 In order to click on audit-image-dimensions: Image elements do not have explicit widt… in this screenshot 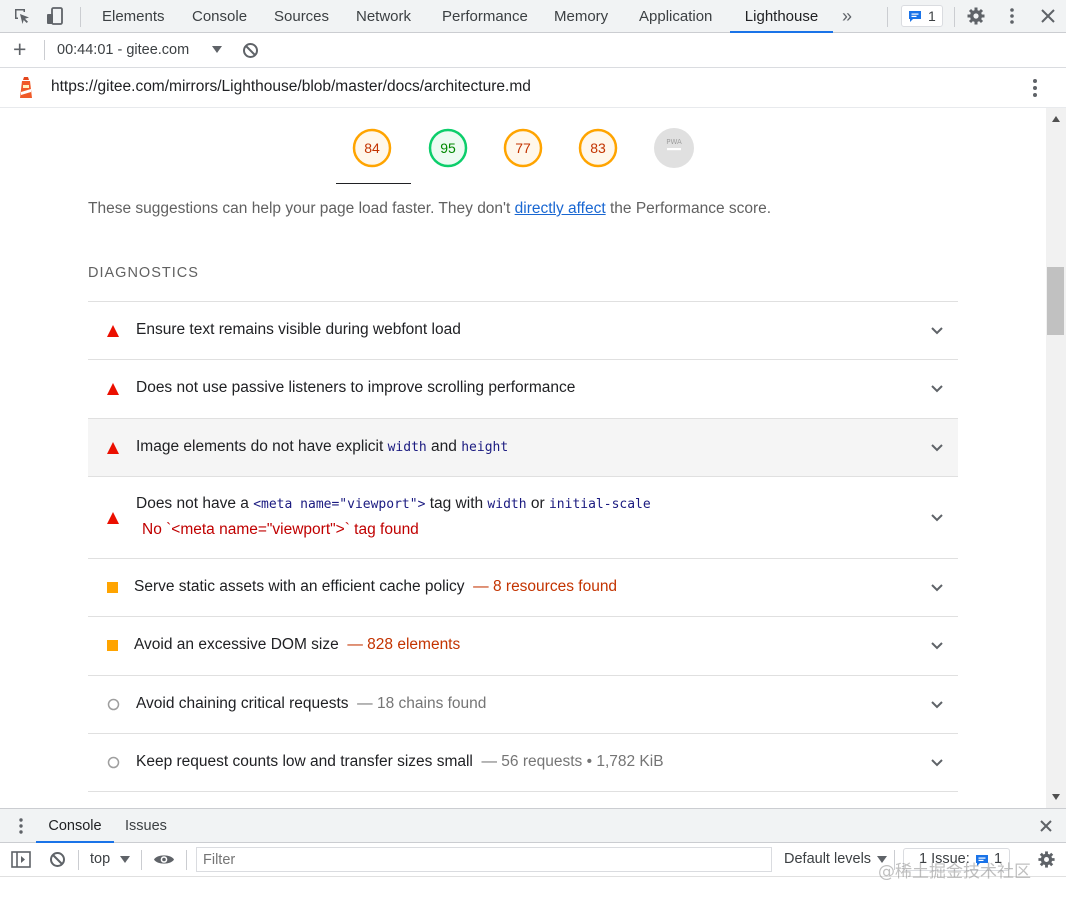, I will do `click(523, 447)`.